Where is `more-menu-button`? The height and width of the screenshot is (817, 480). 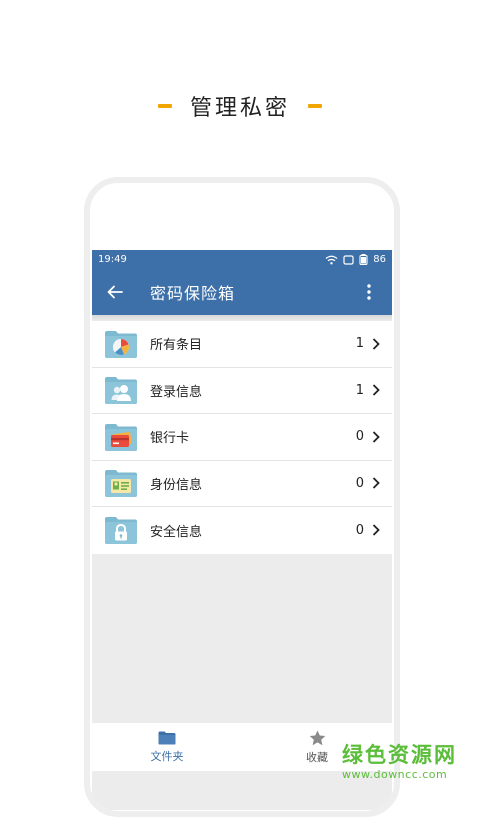 more-menu-button is located at coordinates (369, 292).